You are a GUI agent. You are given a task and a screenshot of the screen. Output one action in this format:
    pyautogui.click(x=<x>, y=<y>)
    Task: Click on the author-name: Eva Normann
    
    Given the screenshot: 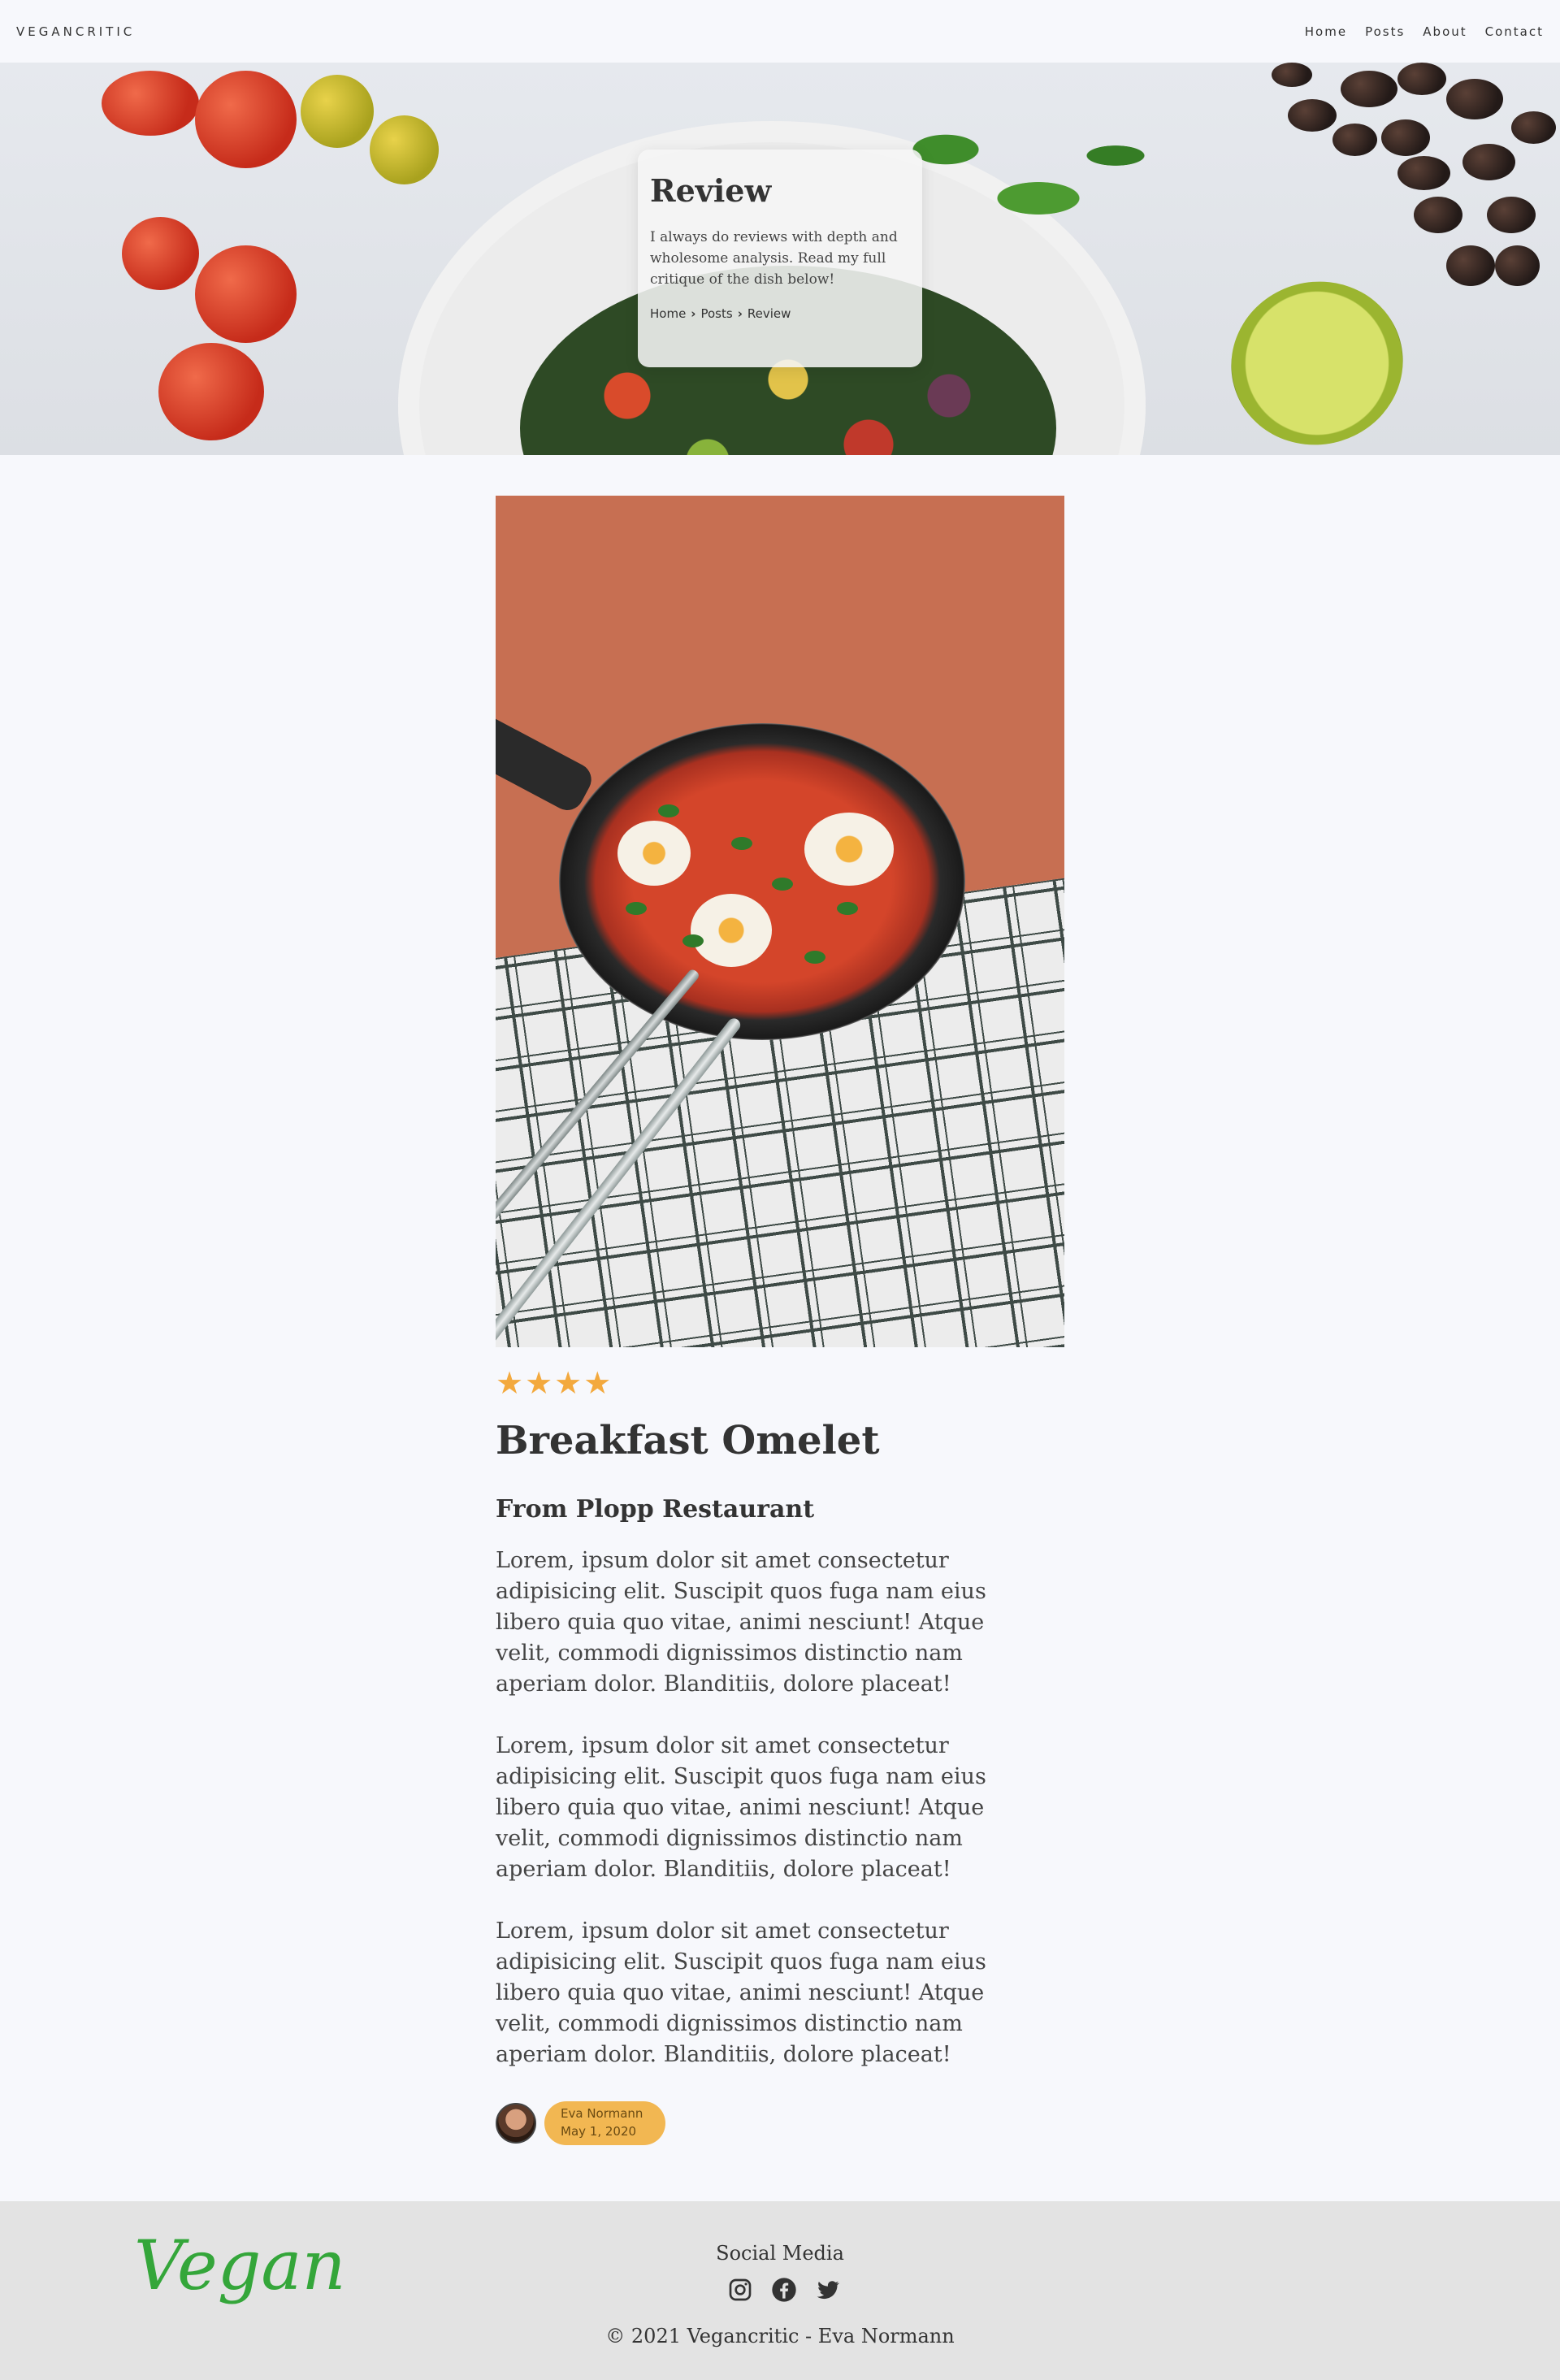 What is the action you would take?
    pyautogui.click(x=602, y=2113)
    